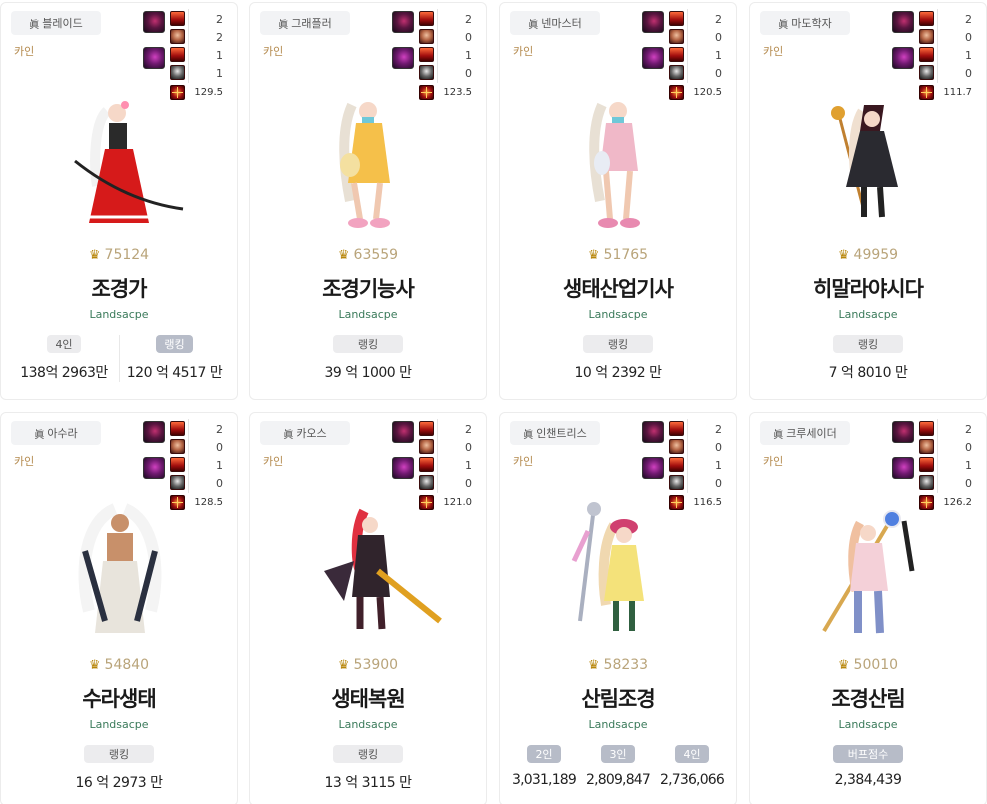  Describe the element at coordinates (868, 373) in the screenshot. I see `stat-value: 7 억 8010 만` at that location.